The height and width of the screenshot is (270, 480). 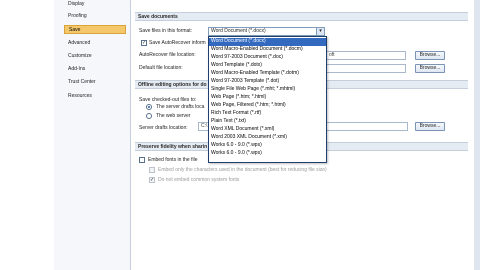 I want to click on format-option: Web Page (*.htm; *.html), so click(x=267, y=98).